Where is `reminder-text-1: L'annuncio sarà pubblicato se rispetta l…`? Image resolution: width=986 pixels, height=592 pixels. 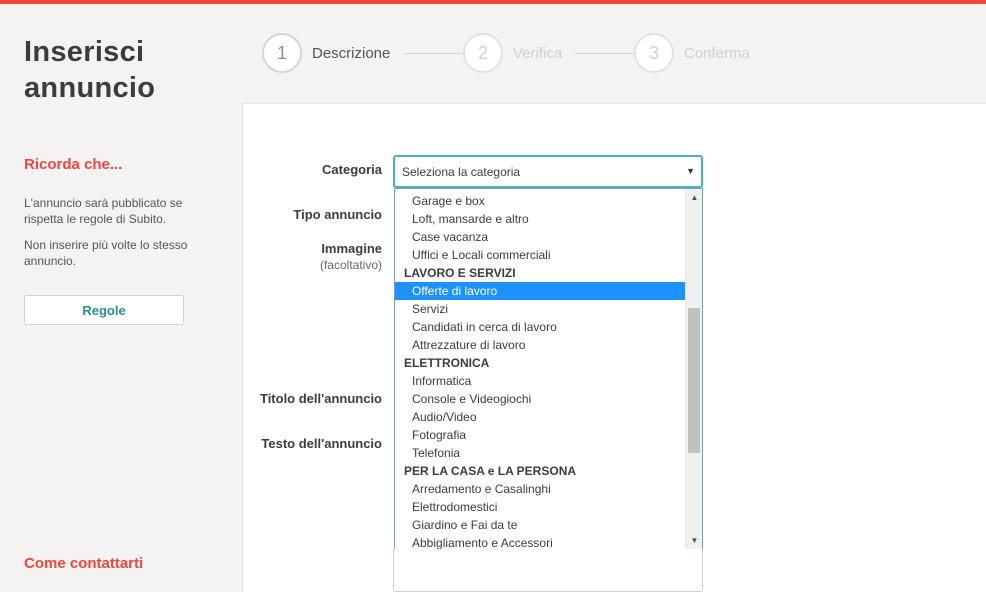
reminder-text-1: L'annuncio sarà pubblicato se rispetta l… is located at coordinates (103, 211).